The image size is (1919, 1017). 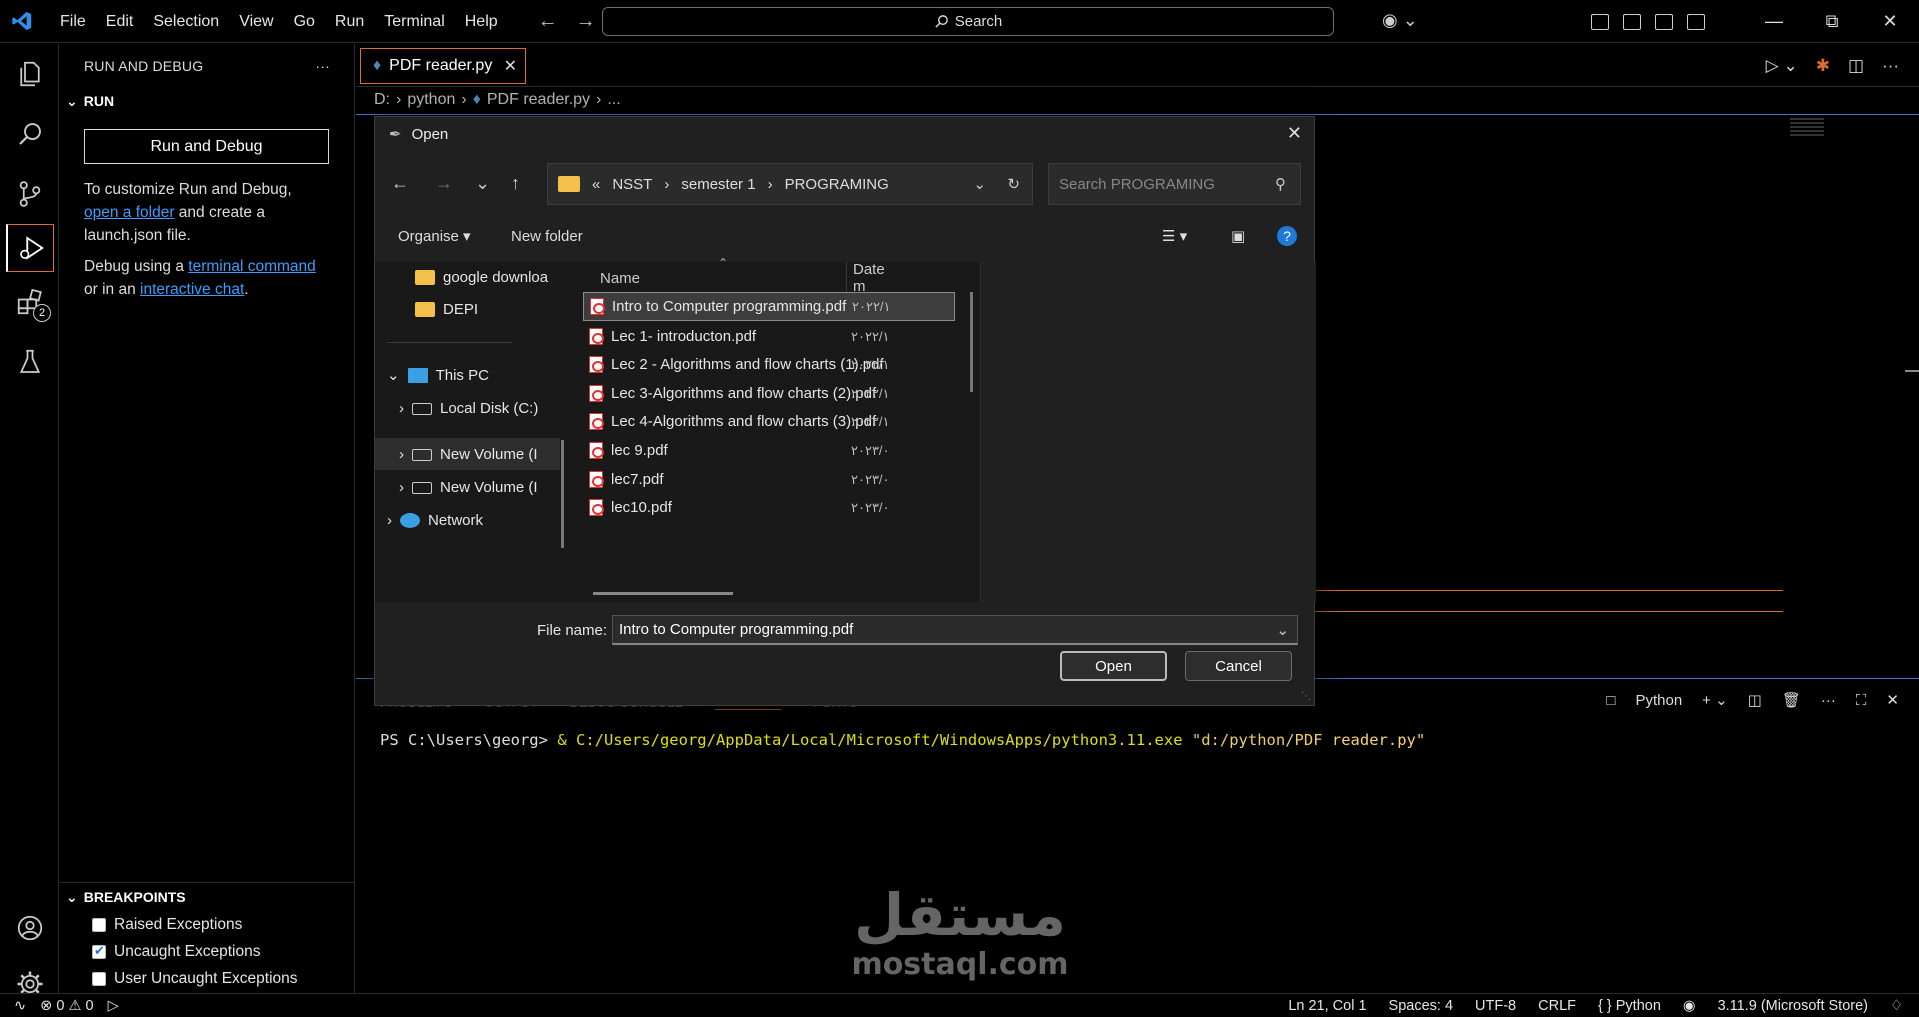 What do you see at coordinates (1327, 1006) in the screenshot?
I see `cursor-position: Ln 21, Col 1` at bounding box center [1327, 1006].